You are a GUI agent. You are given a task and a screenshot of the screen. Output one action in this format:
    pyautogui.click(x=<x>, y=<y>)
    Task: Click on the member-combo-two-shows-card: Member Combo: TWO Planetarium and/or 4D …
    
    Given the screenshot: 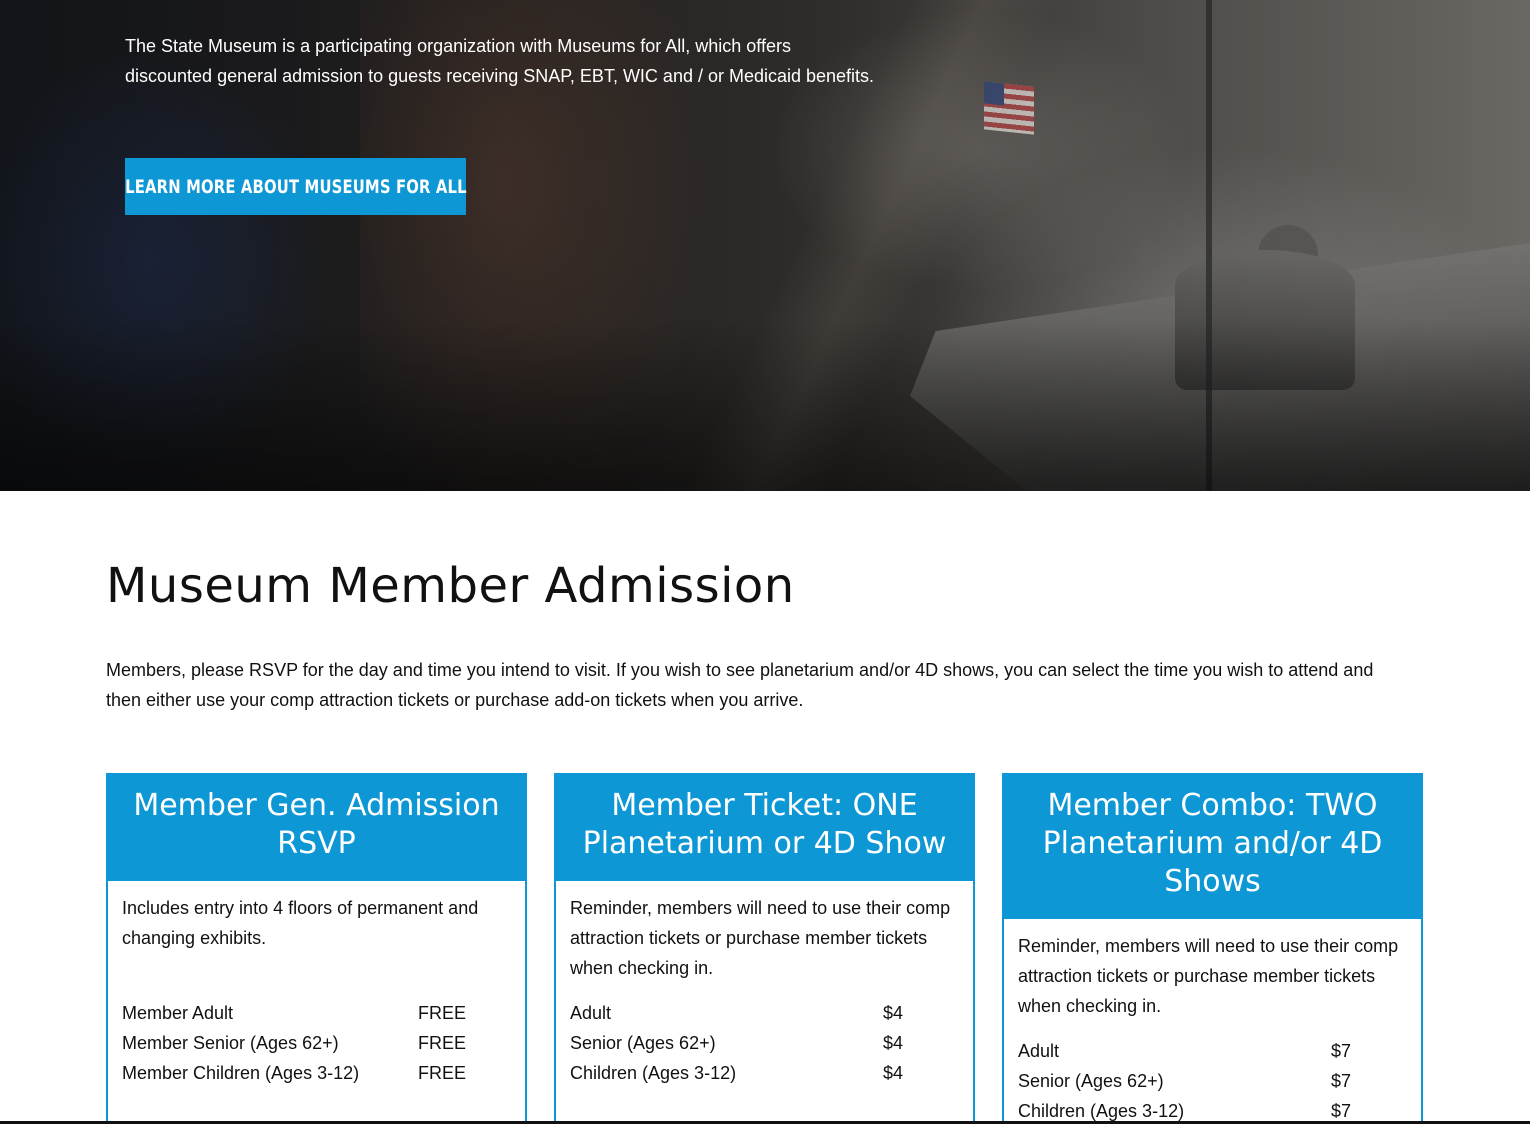 What is the action you would take?
    pyautogui.click(x=1212, y=948)
    